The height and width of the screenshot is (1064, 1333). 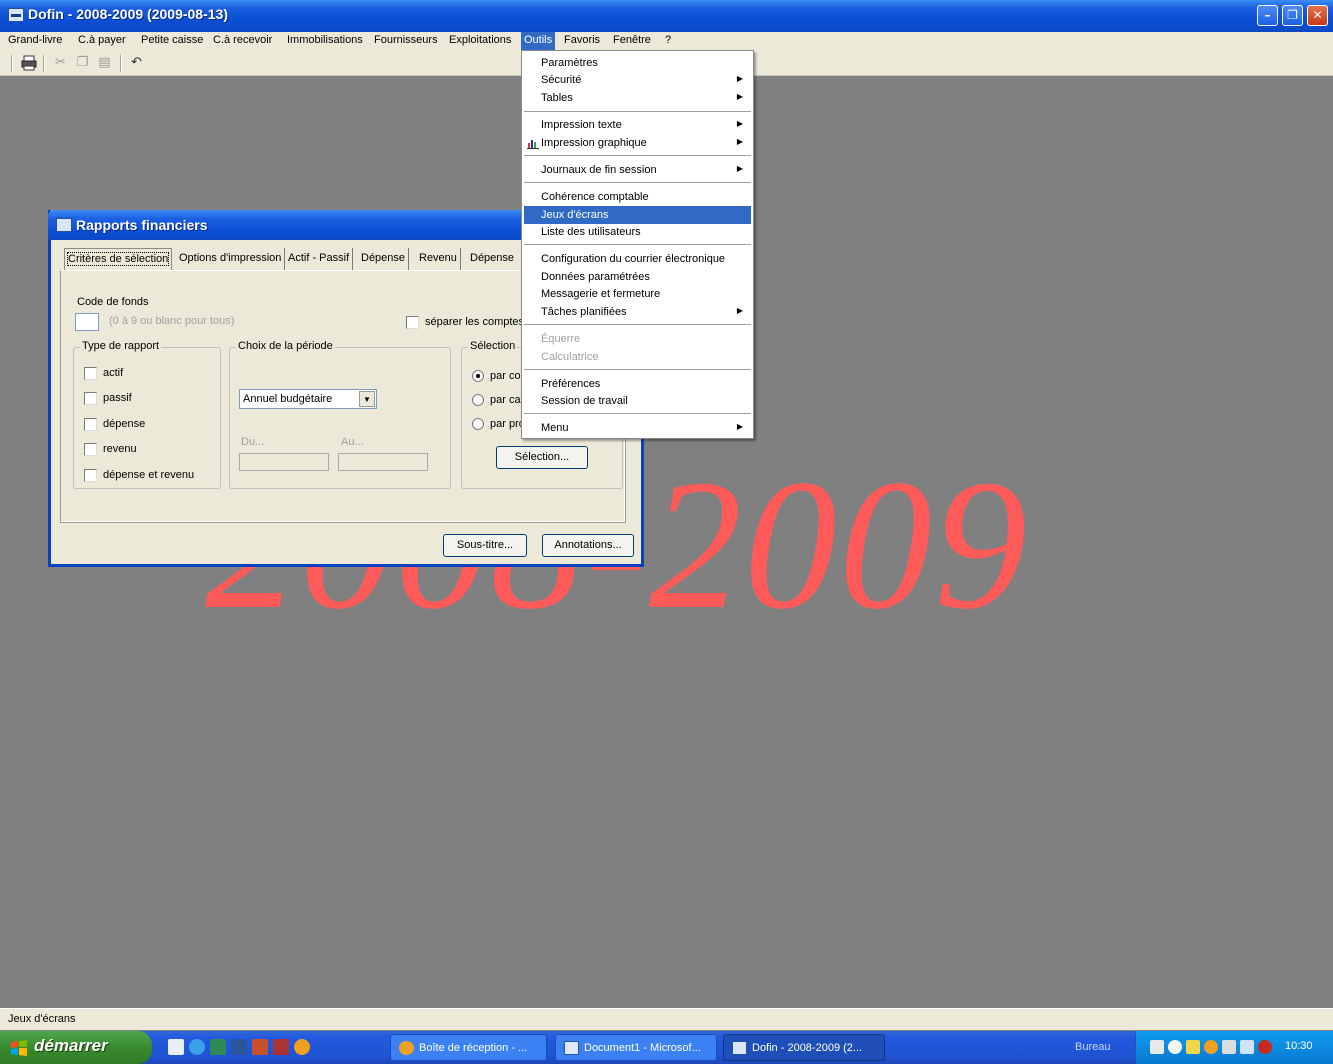 What do you see at coordinates (136, 63) in the screenshot?
I see `undo-icon: ↶` at bounding box center [136, 63].